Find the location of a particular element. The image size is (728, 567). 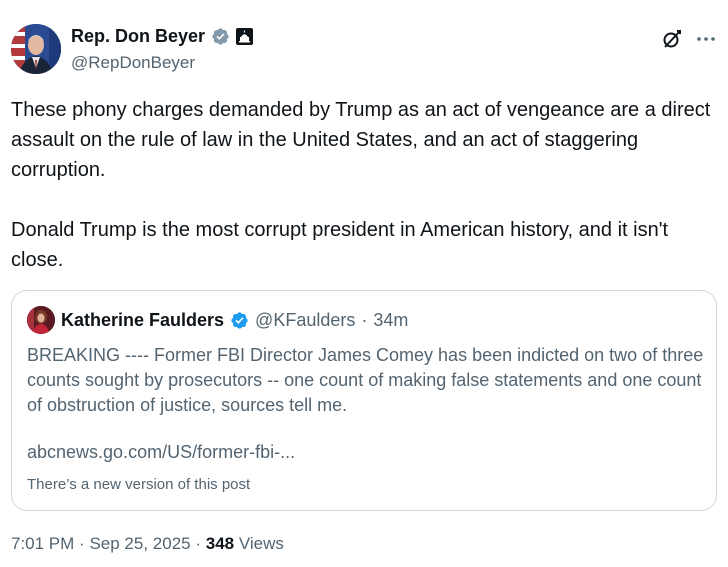

capitol-building-icon is located at coordinates (245, 36).